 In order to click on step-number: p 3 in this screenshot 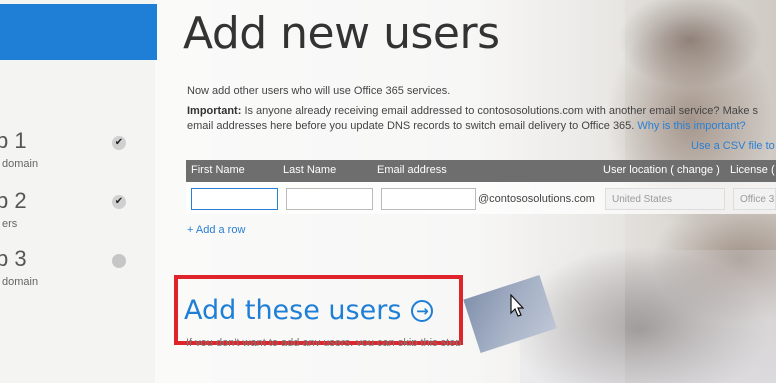, I will do `click(13, 258)`.